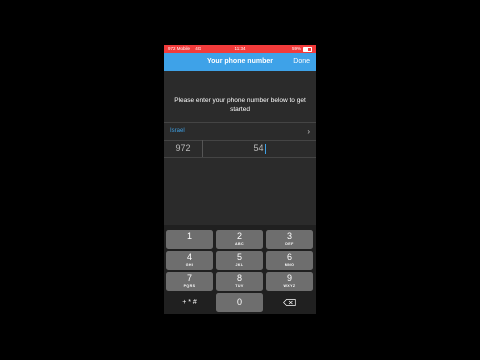 The height and width of the screenshot is (360, 480). I want to click on key-letters: ABC, so click(239, 244).